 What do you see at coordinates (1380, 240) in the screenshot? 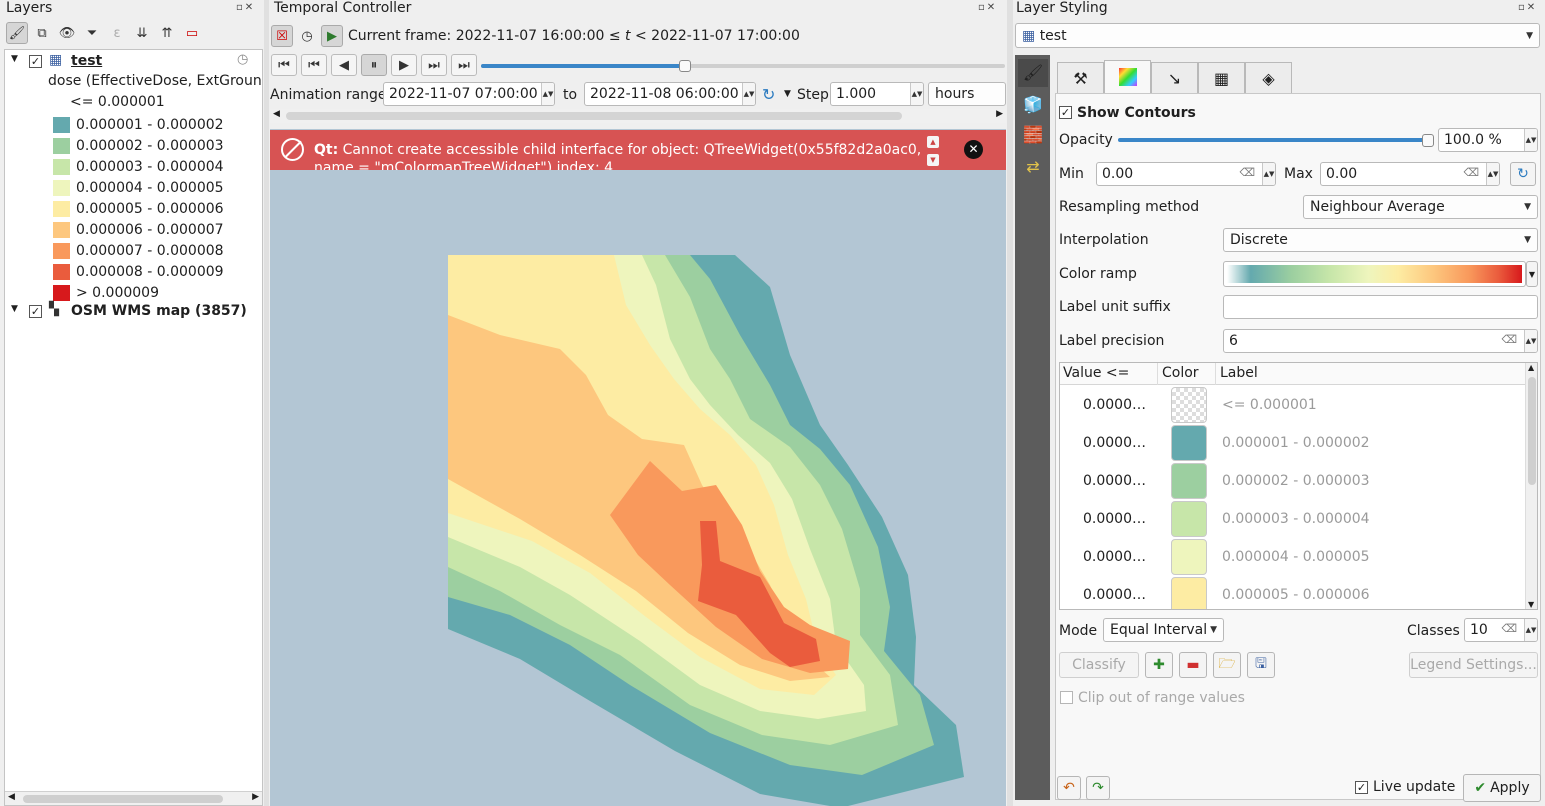
I see `interpolation-select: Discrete ▼` at bounding box center [1380, 240].